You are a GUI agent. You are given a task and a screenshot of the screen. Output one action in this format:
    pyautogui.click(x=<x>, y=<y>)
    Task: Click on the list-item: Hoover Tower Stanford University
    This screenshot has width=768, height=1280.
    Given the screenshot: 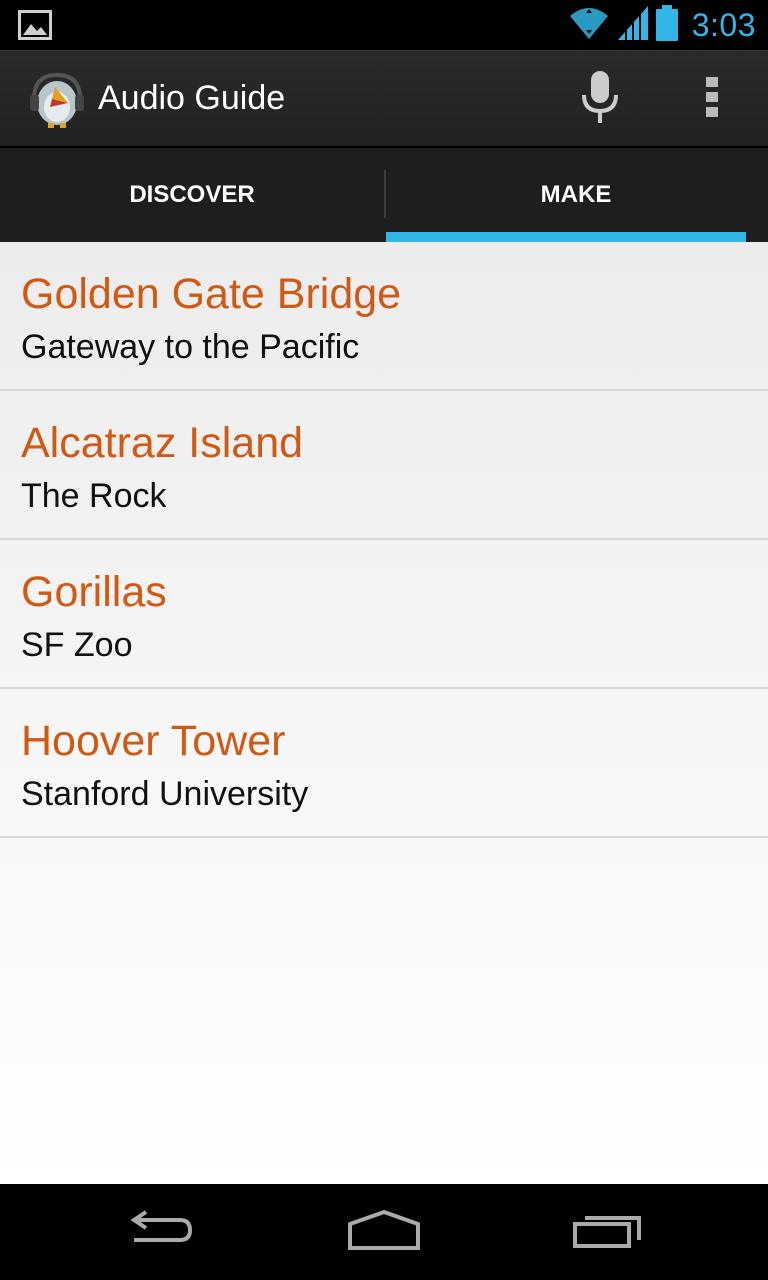 What is the action you would take?
    pyautogui.click(x=384, y=763)
    